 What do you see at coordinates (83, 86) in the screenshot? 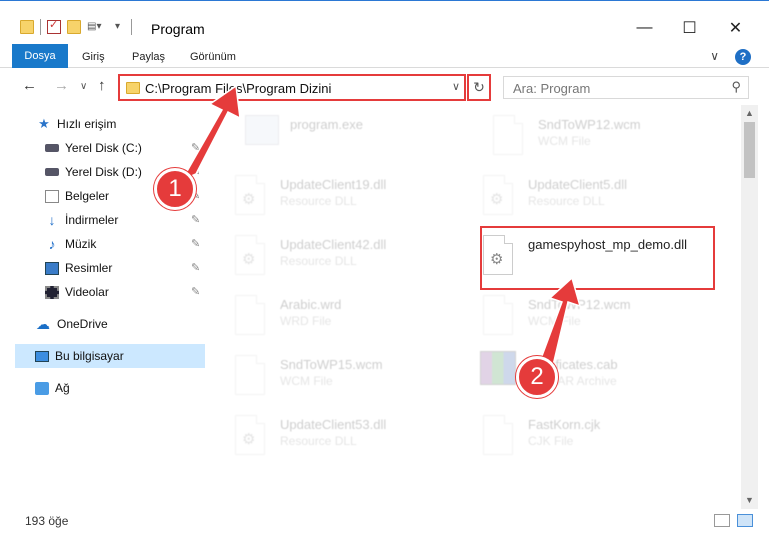
I see `recent-locations-icon: ∨` at bounding box center [83, 86].